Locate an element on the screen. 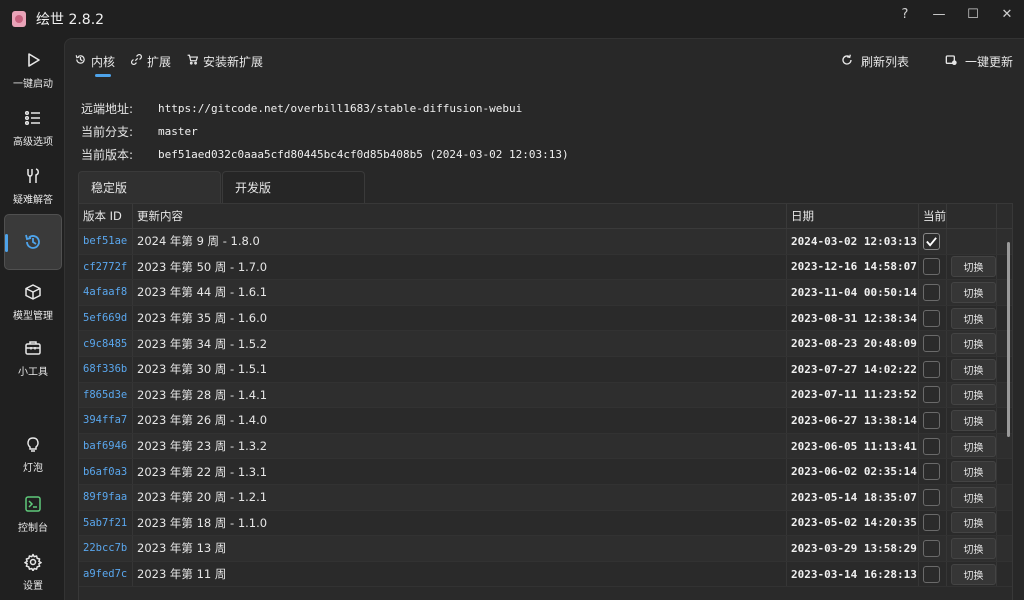 The height and width of the screenshot is (600, 1024). update-all-button: 一键更新 is located at coordinates (979, 61).